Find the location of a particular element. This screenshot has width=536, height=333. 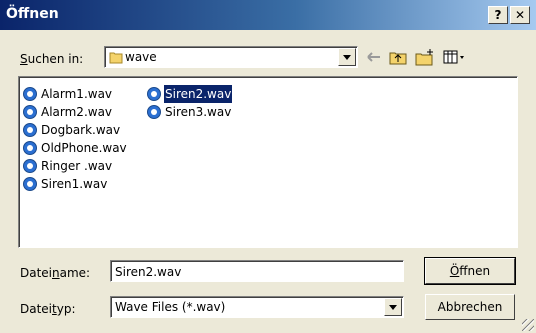

resize-grip is located at coordinates (528, 325).